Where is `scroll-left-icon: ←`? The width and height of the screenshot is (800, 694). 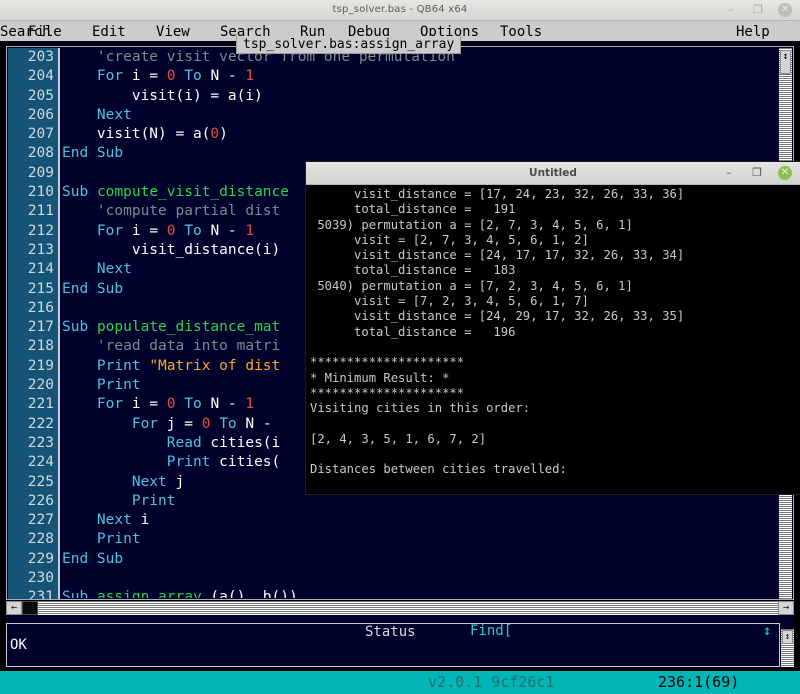 scroll-left-icon: ← is located at coordinates (14, 608).